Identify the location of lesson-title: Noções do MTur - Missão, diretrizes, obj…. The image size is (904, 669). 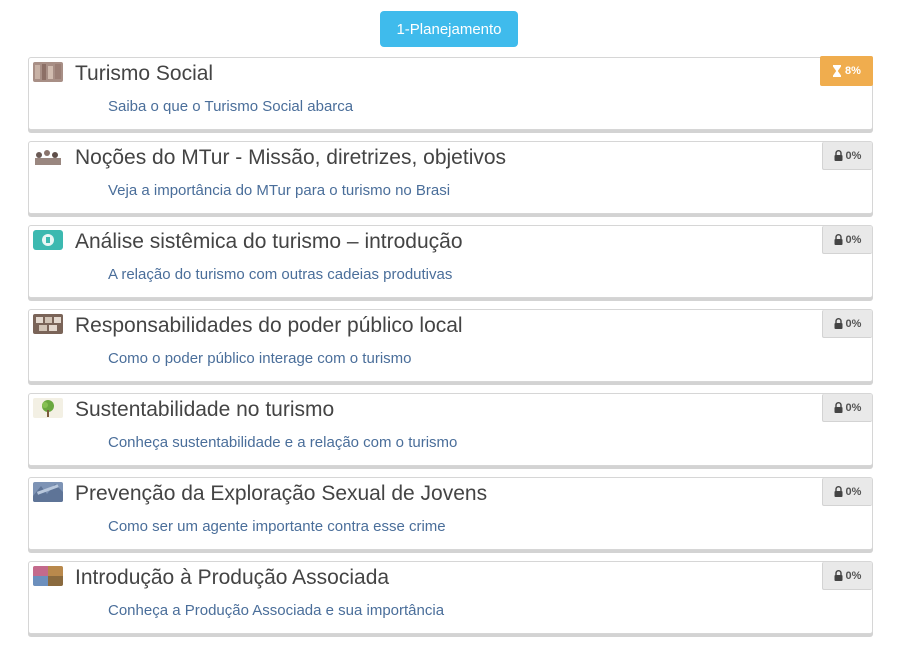
(290, 158).